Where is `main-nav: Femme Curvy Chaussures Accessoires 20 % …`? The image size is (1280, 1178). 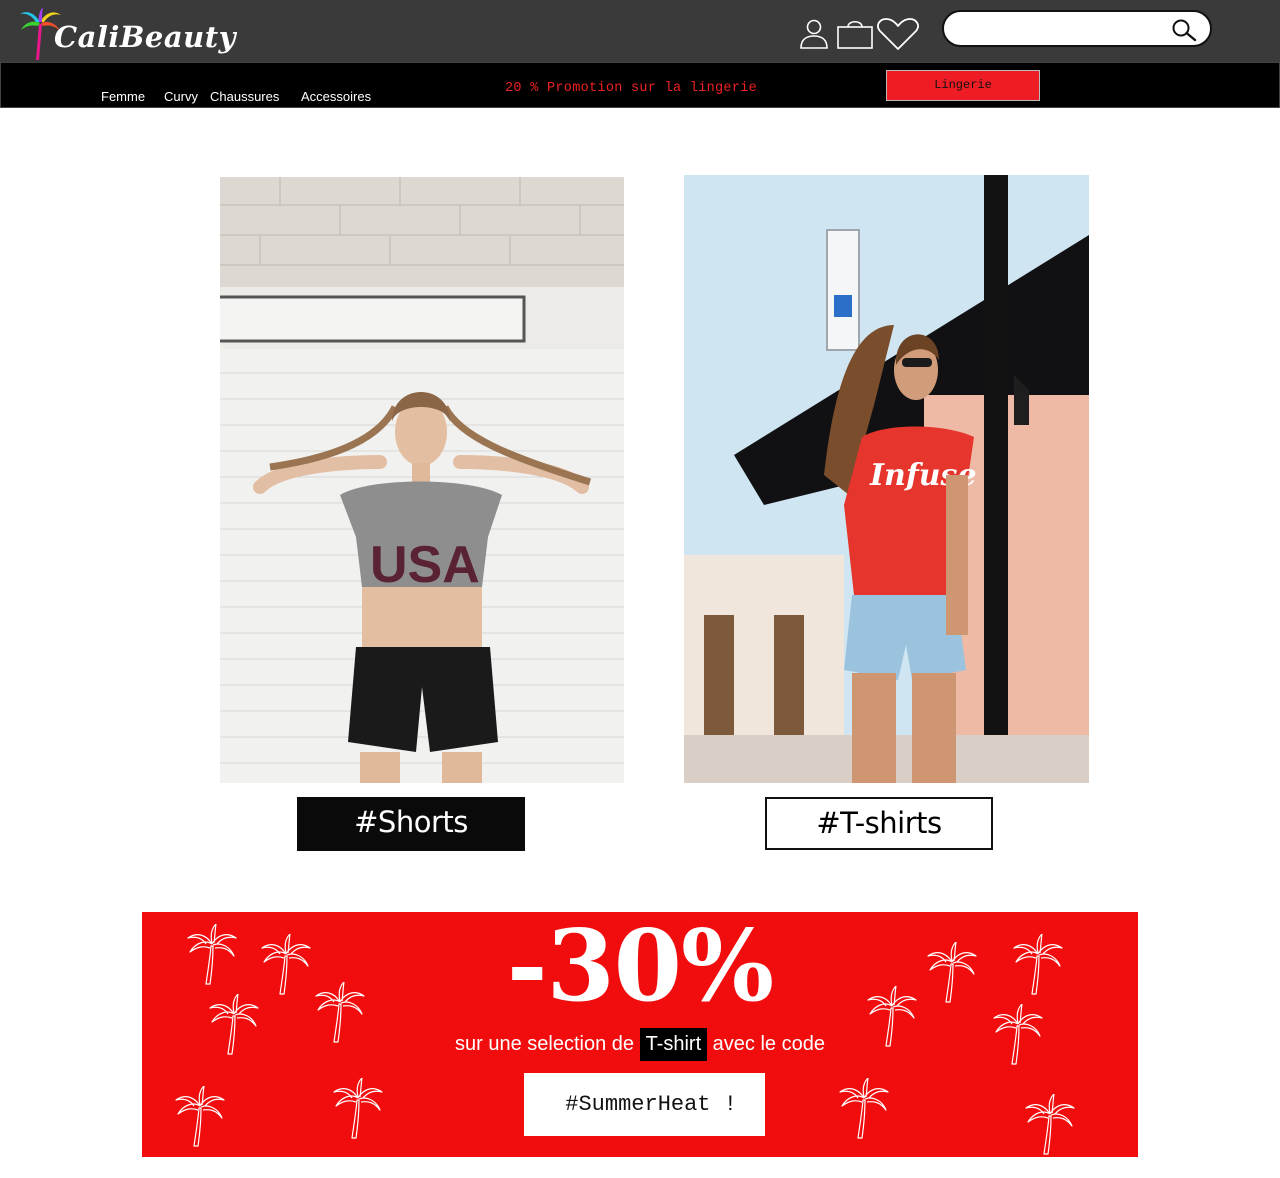
main-nav: Femme Curvy Chaussures Accessoires 20 % … is located at coordinates (640, 85).